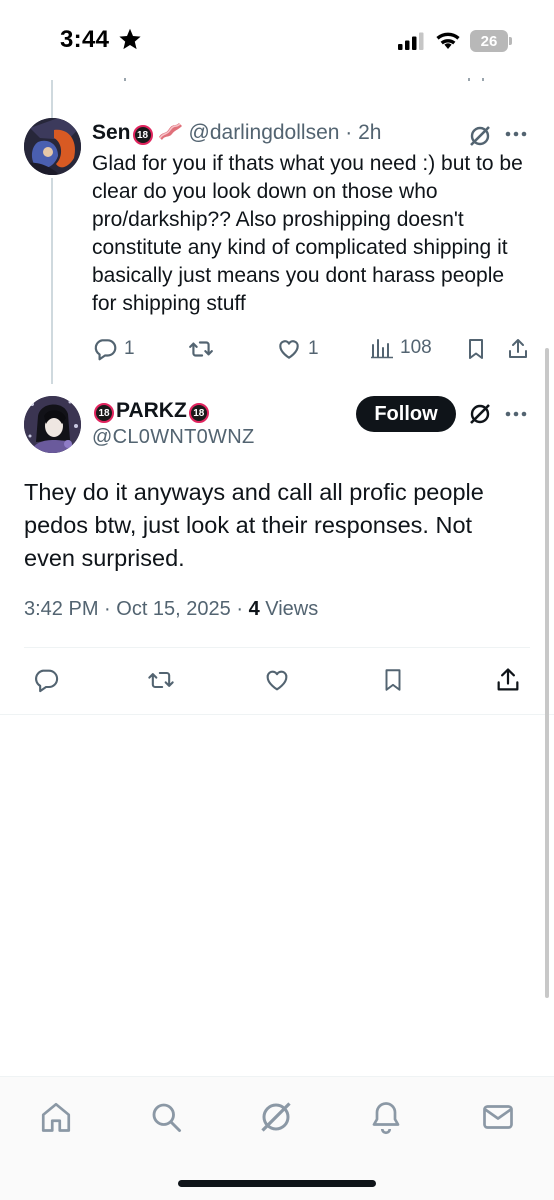 The width and height of the screenshot is (554, 1200). I want to click on home-indicator, so click(277, 1183).